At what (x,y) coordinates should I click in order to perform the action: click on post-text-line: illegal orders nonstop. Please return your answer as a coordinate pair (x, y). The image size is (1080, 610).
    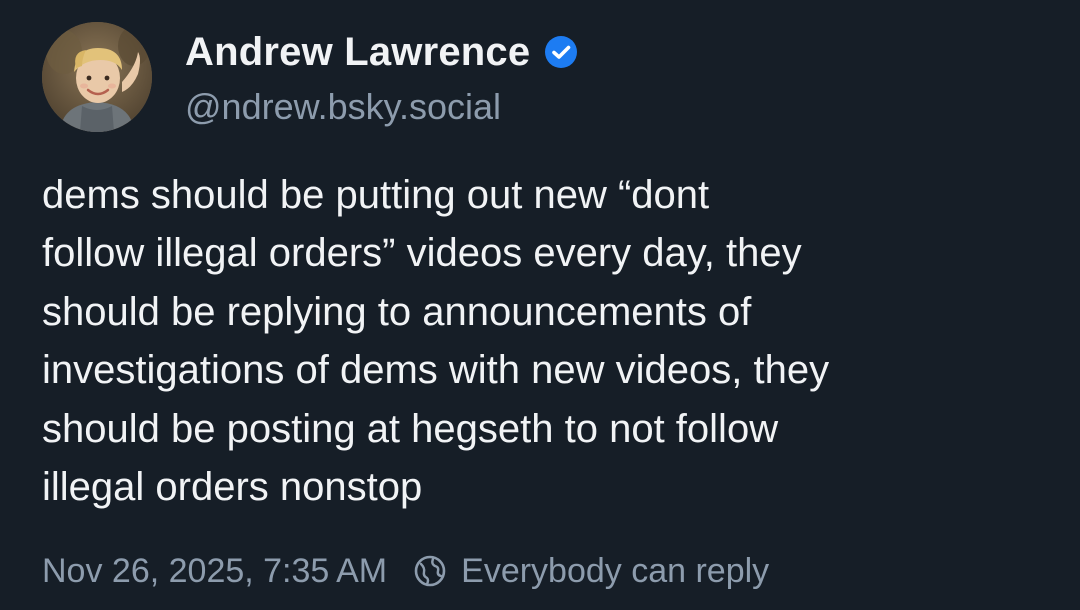
    Looking at the image, I should click on (232, 487).